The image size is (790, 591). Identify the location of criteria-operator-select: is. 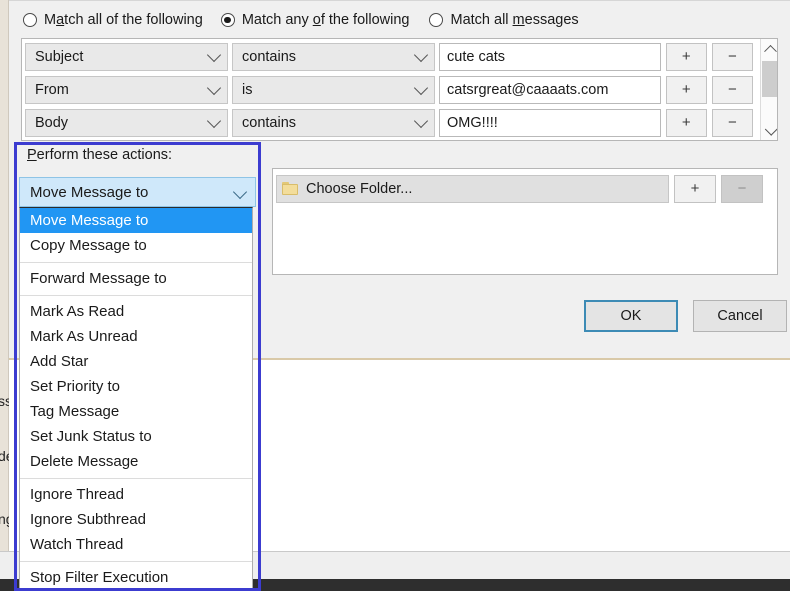
(334, 89).